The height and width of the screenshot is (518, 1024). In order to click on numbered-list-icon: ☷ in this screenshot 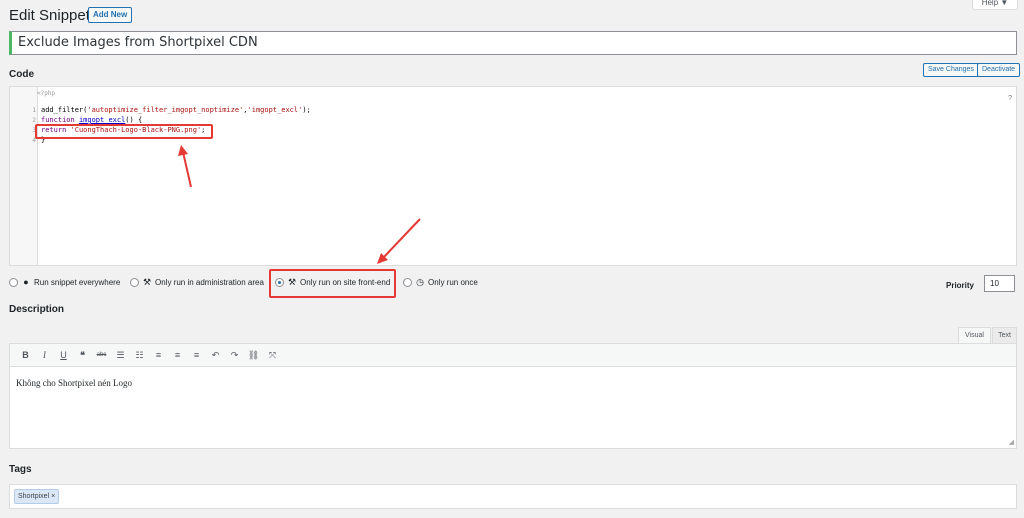, I will do `click(139, 355)`.